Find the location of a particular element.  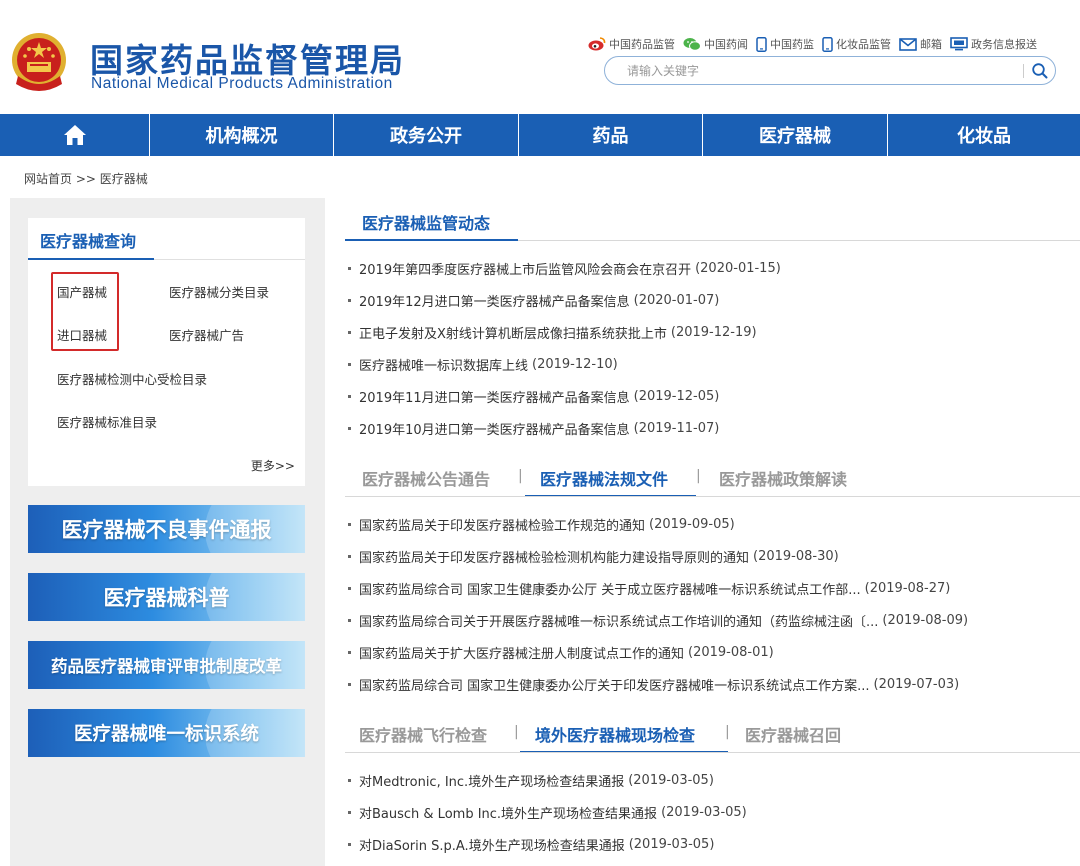

banner-label: 医疗器械科普 is located at coordinates (166, 598).